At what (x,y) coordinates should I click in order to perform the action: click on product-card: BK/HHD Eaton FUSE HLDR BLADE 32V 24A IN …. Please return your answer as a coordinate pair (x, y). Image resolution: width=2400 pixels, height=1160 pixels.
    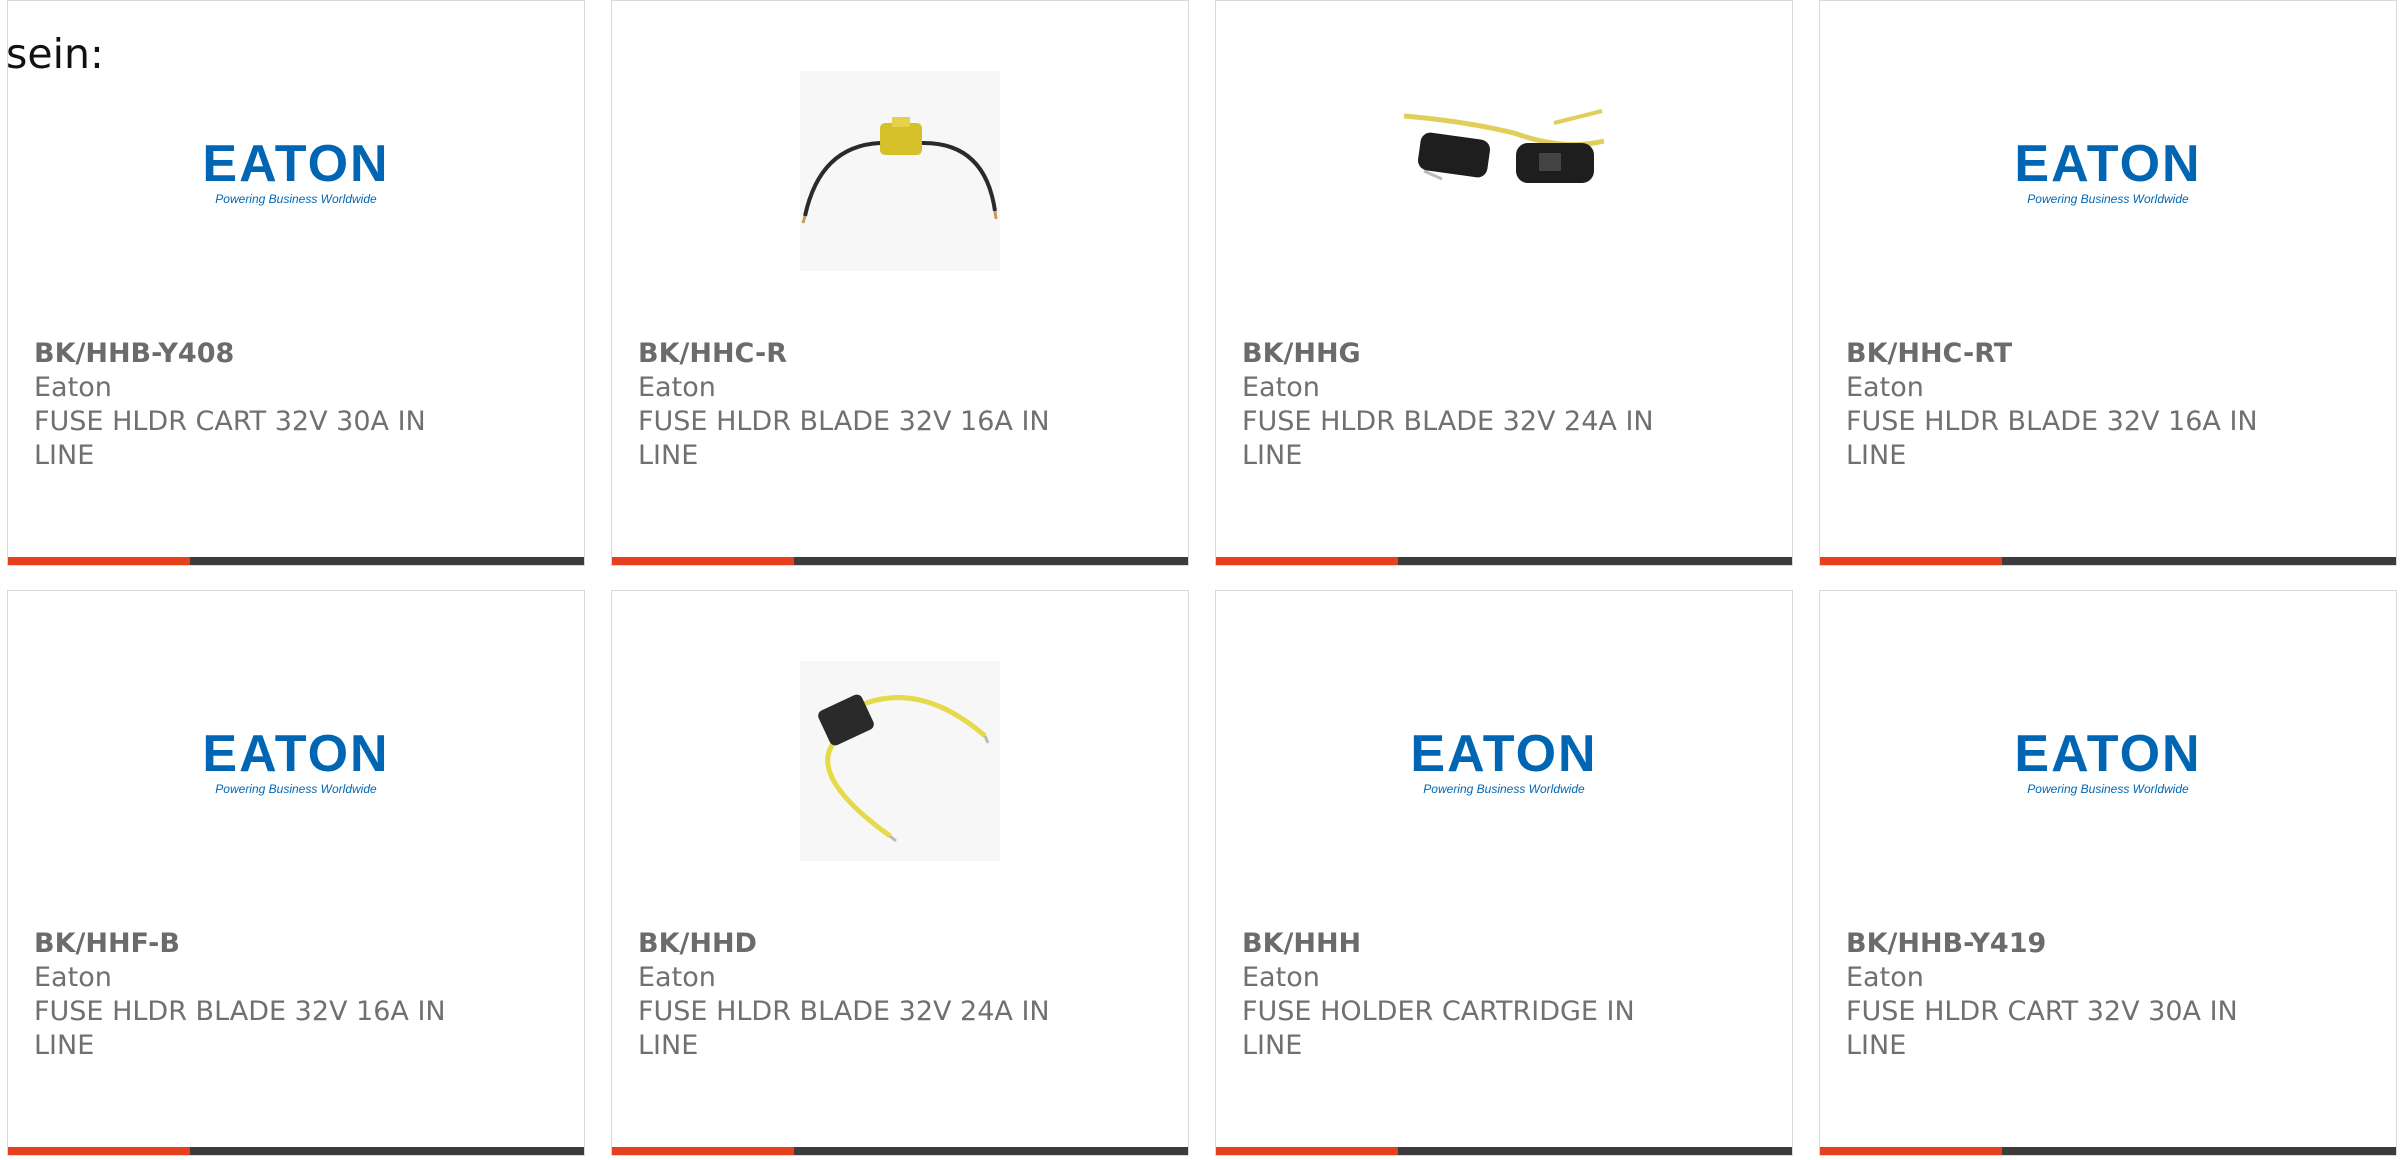
    Looking at the image, I should click on (900, 873).